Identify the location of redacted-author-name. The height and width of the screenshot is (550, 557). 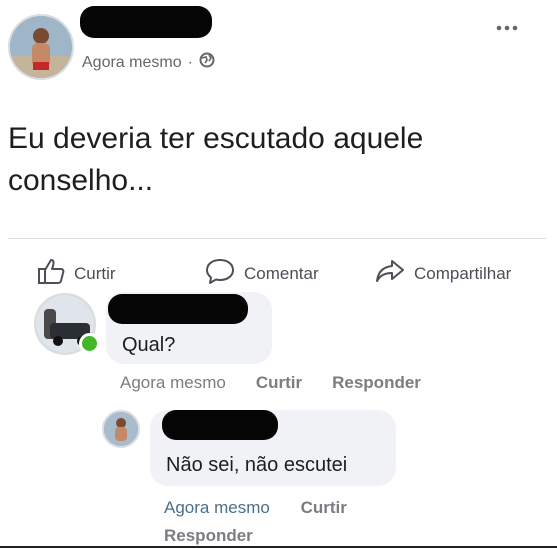
(146, 22).